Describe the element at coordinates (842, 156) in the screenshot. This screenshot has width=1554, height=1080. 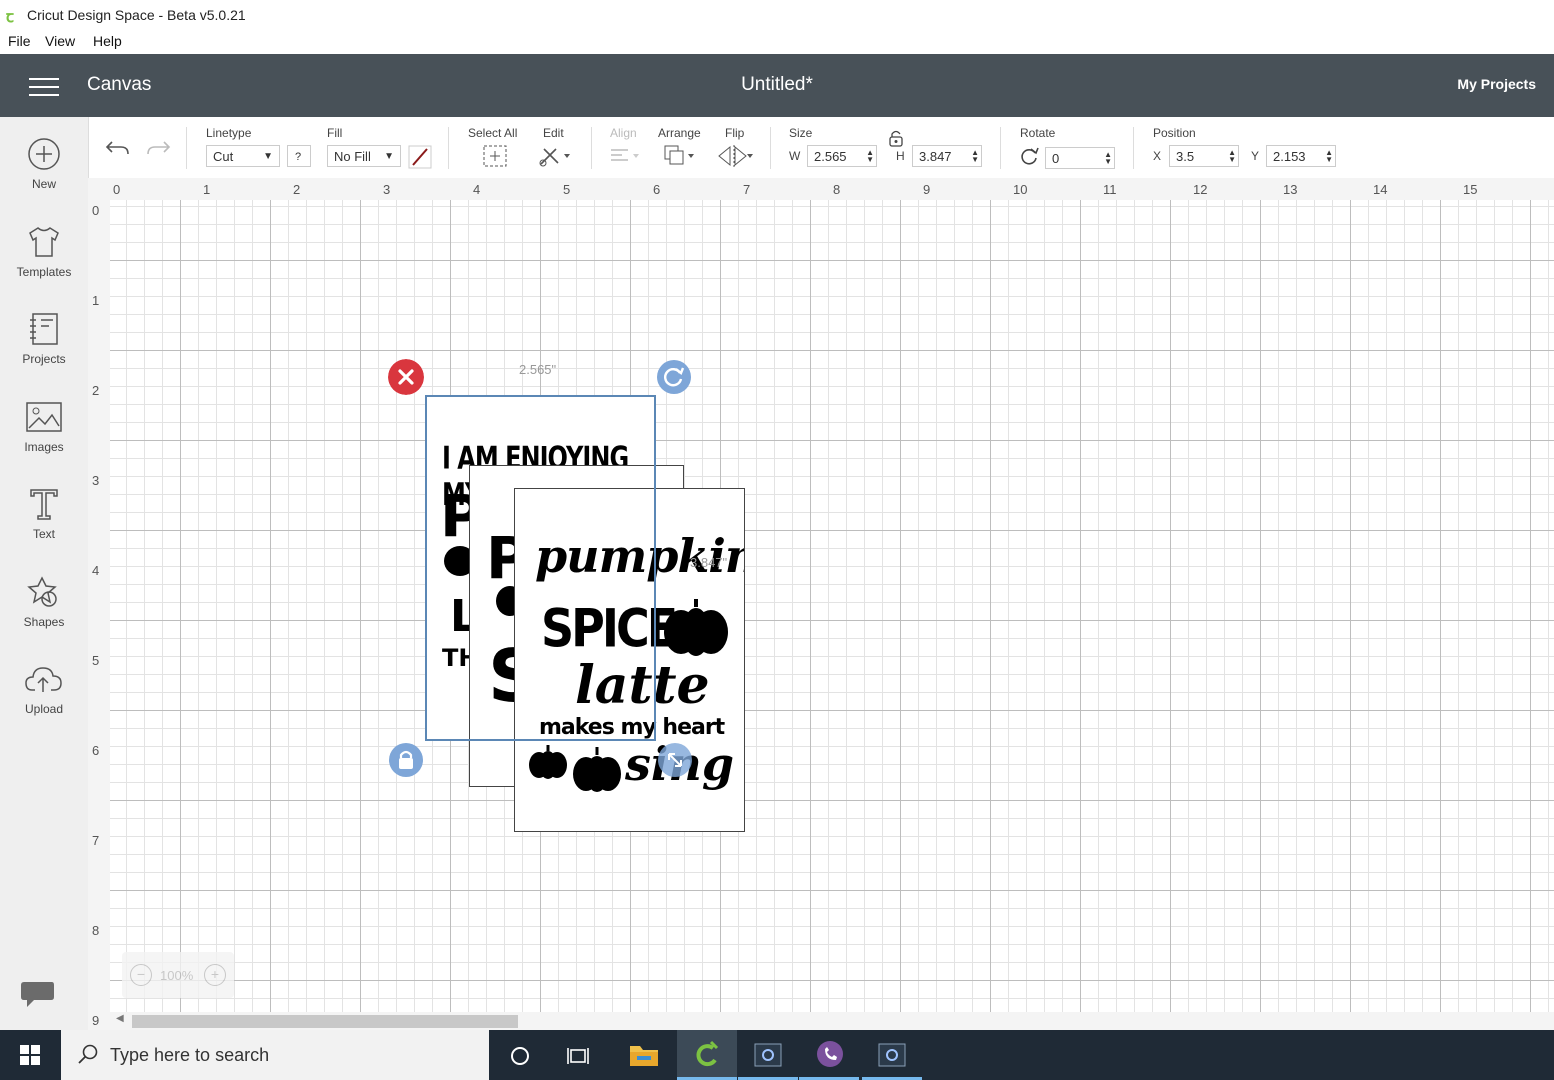
I see `width-input: 2.565 ▲ ▼` at that location.